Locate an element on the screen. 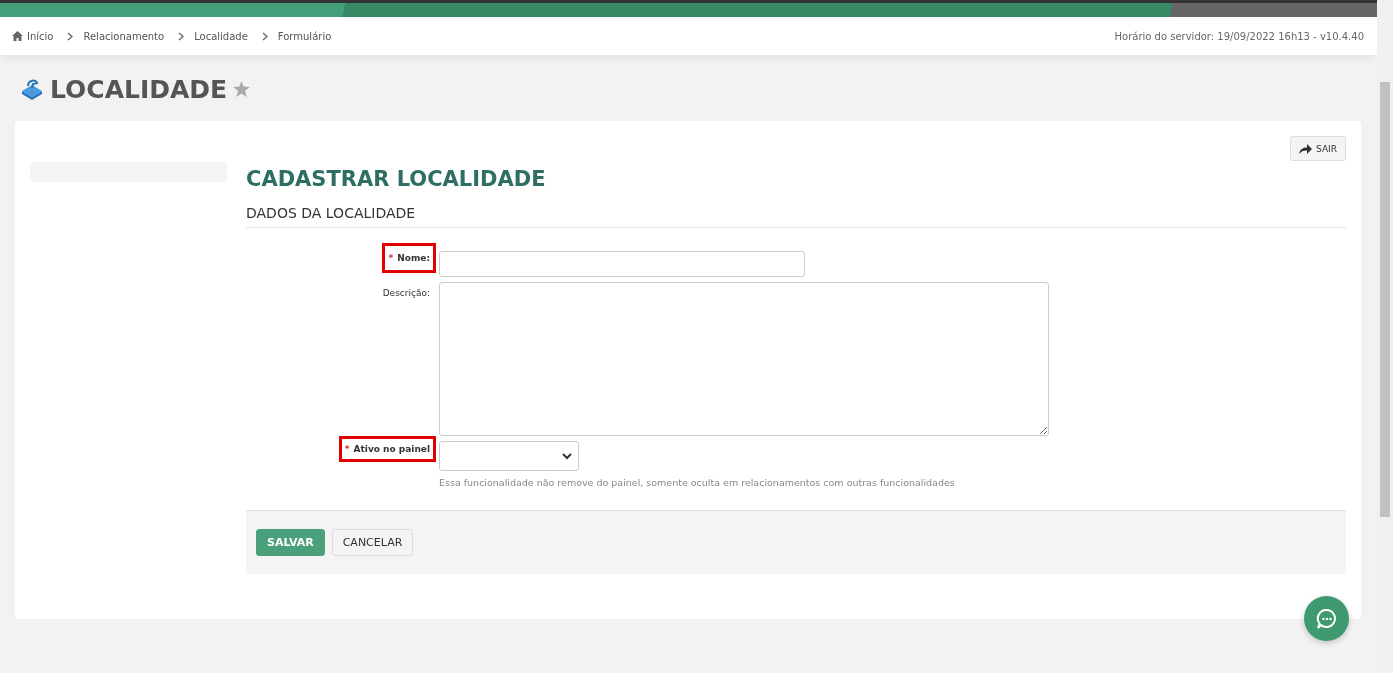 The width and height of the screenshot is (1393, 673). section-title: DADOS DA LOCALIDADE is located at coordinates (796, 216).